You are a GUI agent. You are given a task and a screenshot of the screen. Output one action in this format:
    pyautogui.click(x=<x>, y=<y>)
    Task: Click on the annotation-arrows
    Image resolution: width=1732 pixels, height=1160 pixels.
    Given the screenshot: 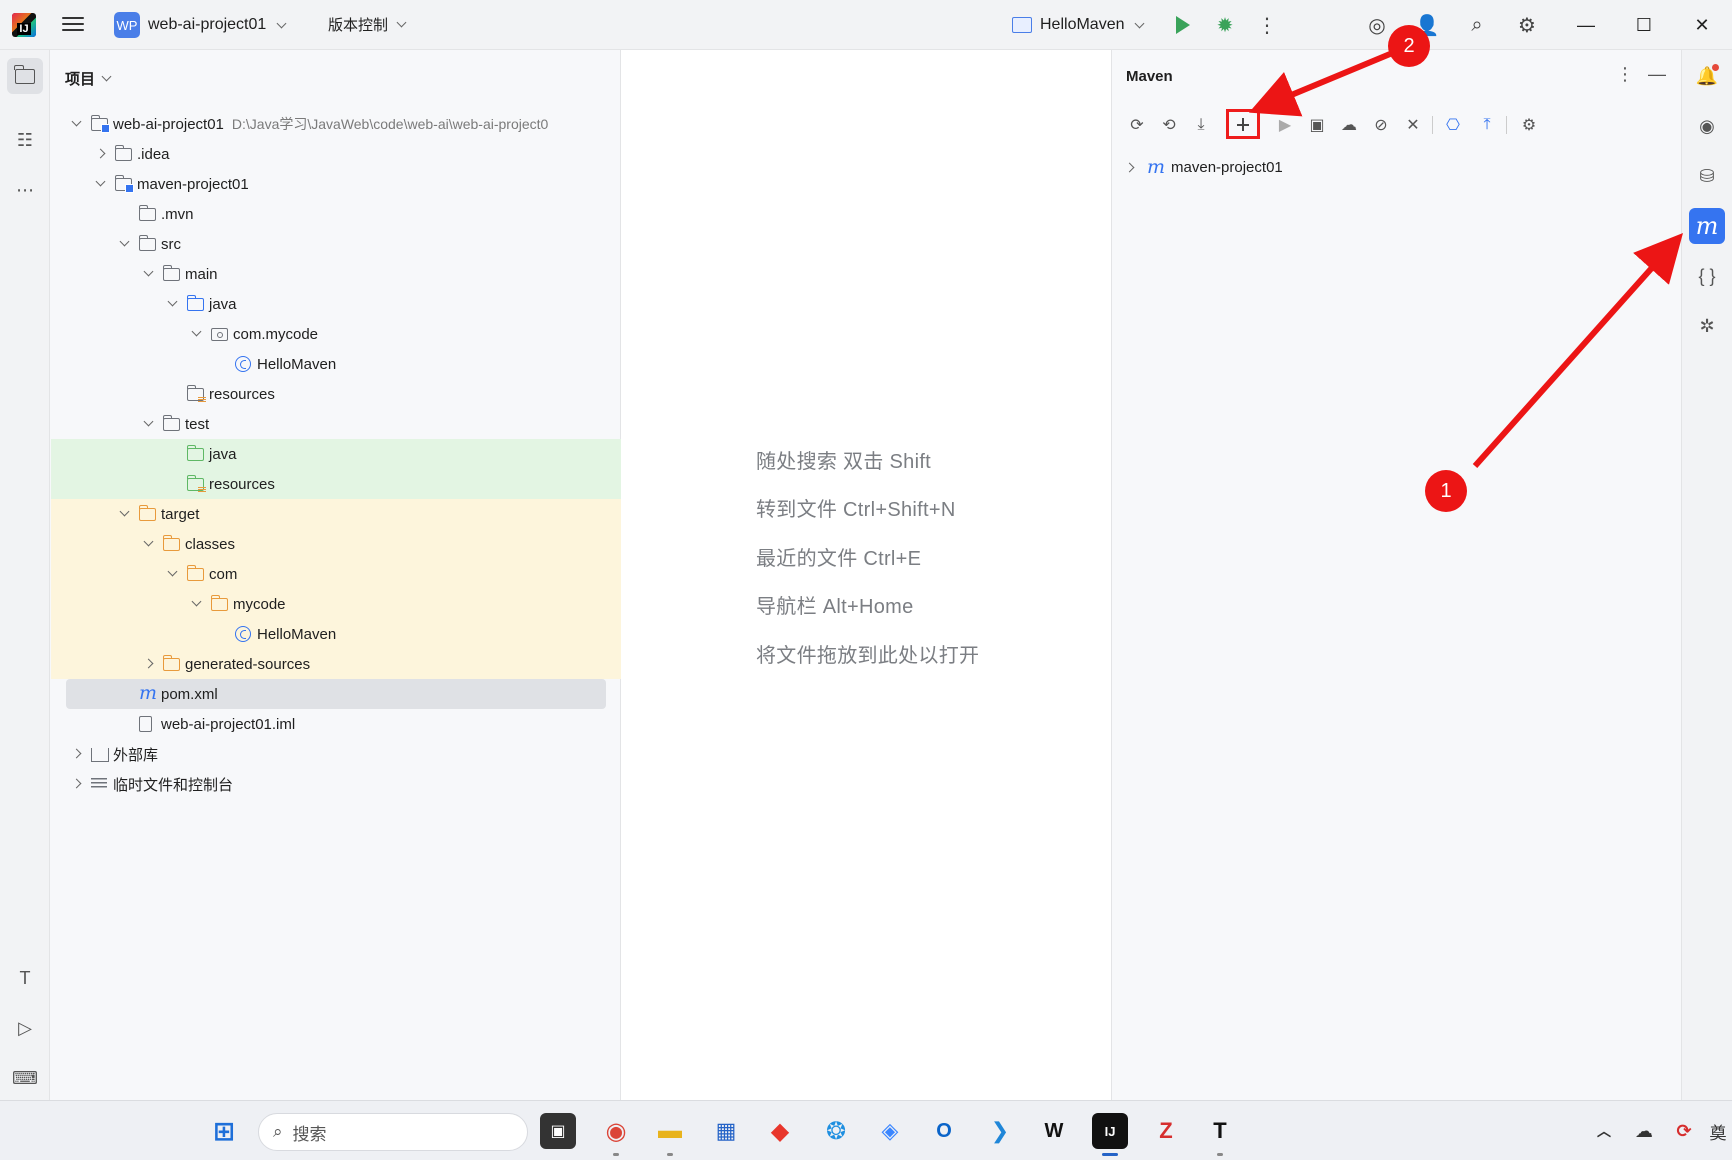 What is the action you would take?
    pyautogui.click(x=1465, y=259)
    